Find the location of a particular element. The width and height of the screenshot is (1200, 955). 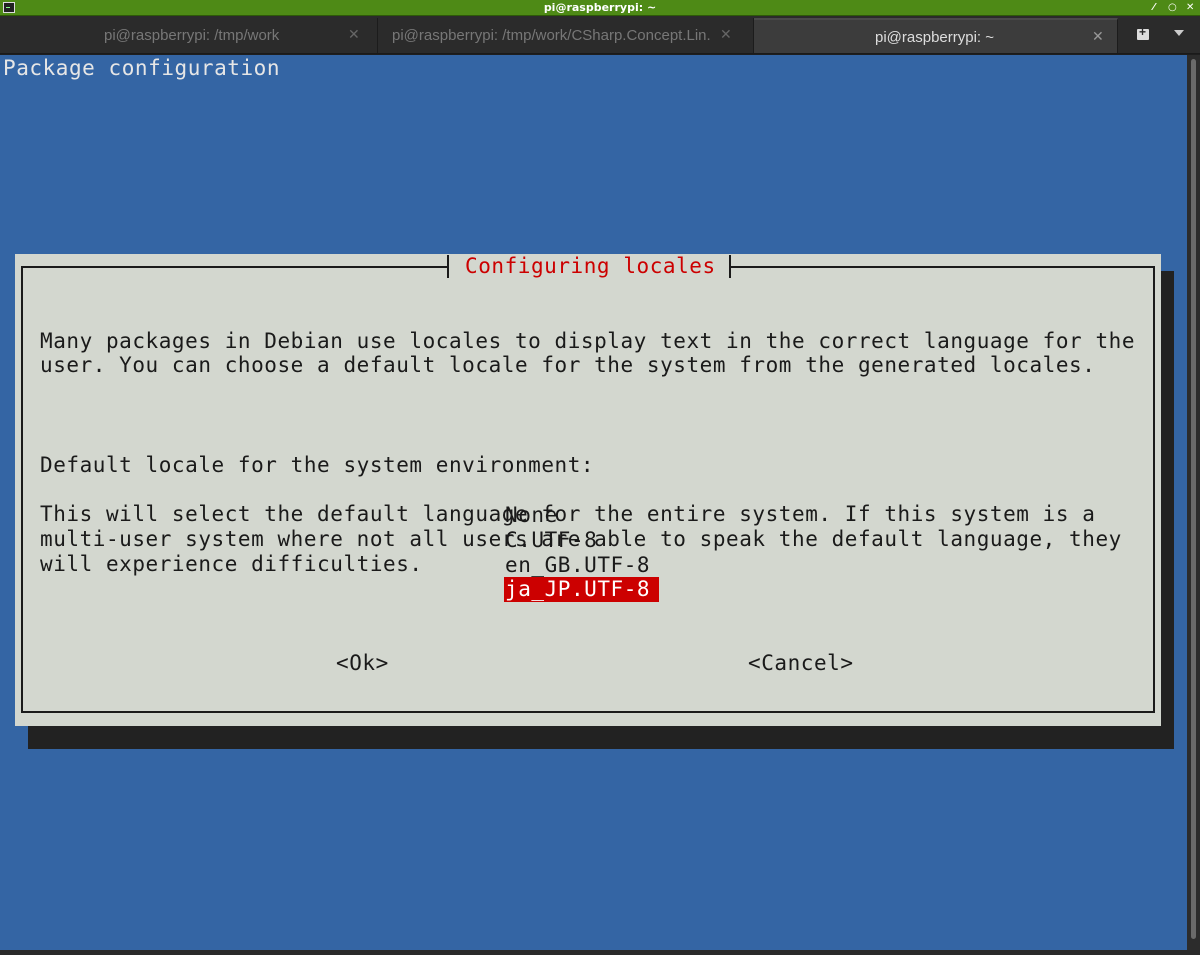

locale-list: None C.UTF-8 en_GB.UTF-8 ja_JP.UTF-8 is located at coordinates (581, 553).